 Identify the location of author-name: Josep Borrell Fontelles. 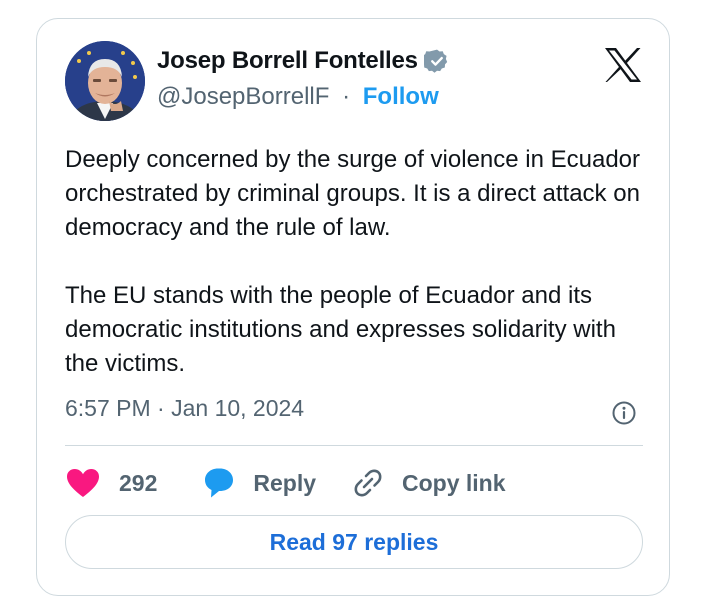
(287, 61).